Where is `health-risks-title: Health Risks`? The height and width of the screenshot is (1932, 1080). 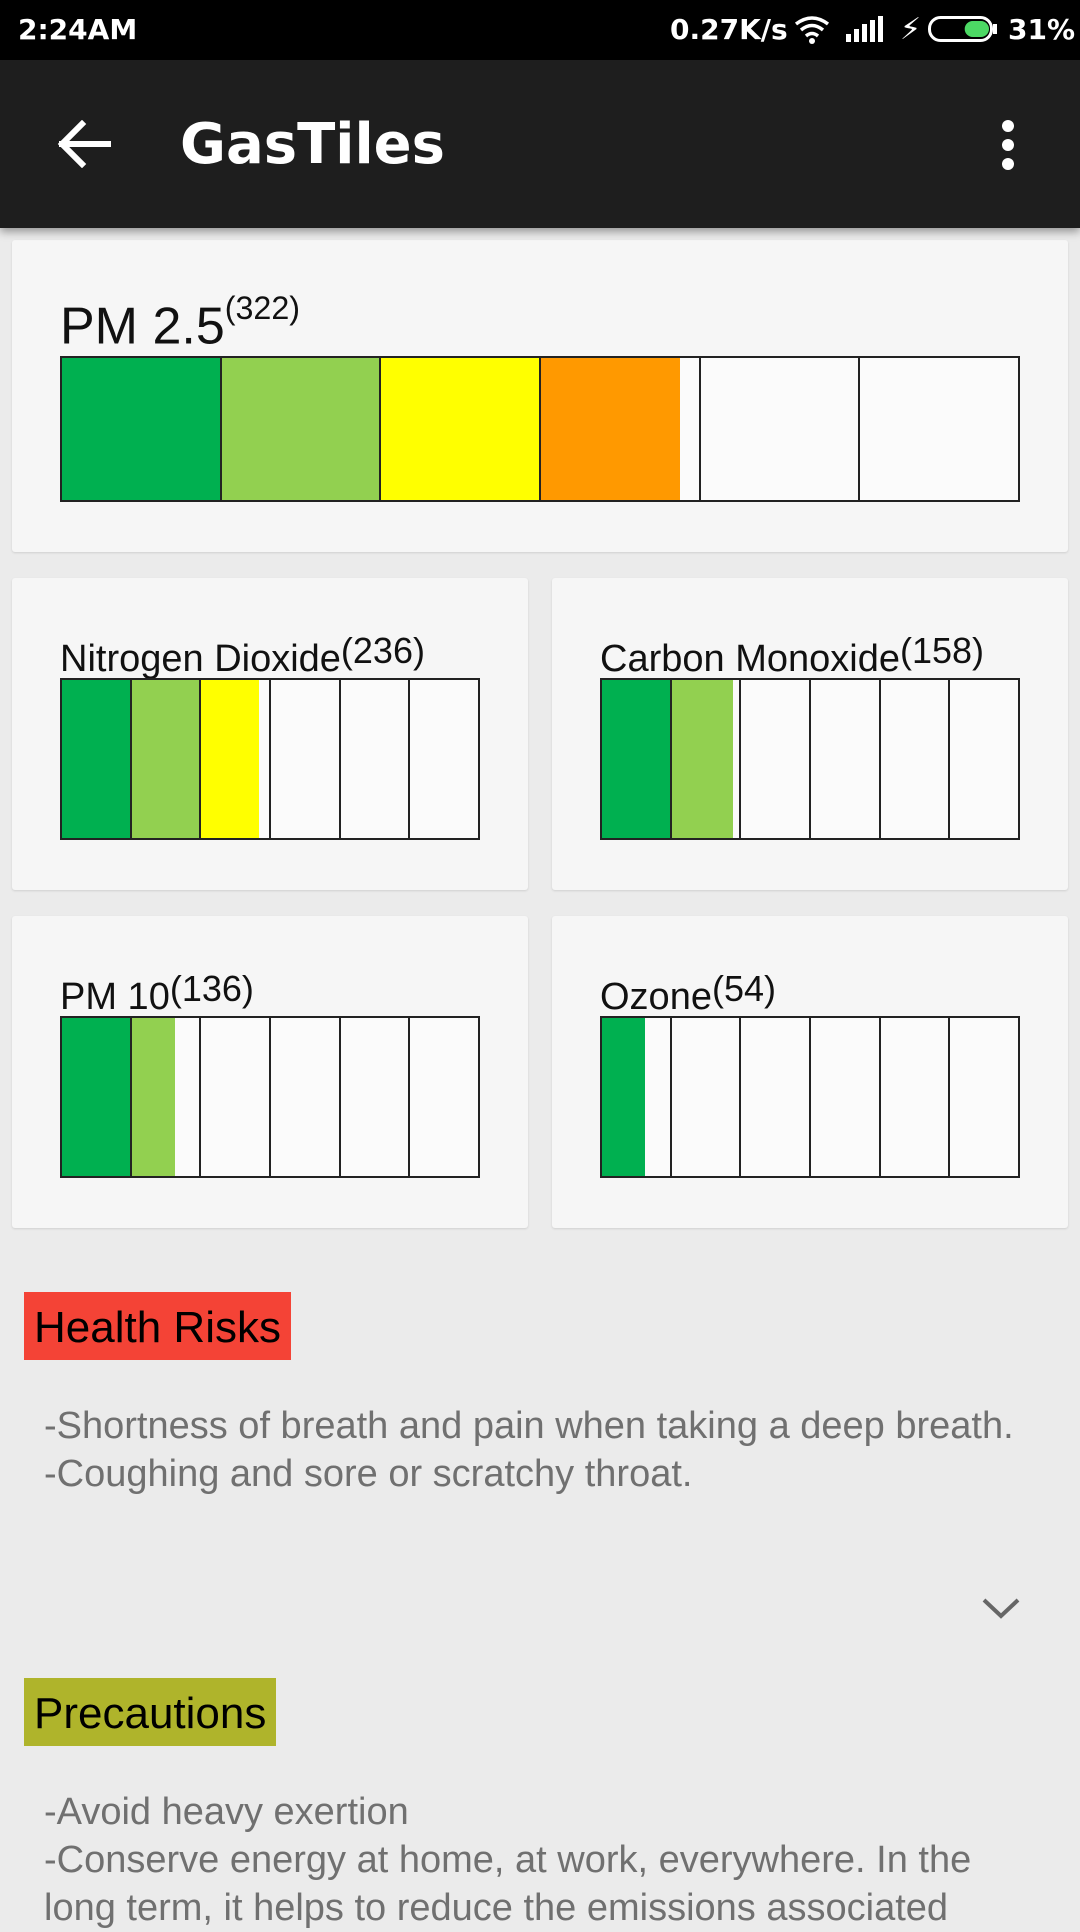
health-risks-title: Health Risks is located at coordinates (157, 1326).